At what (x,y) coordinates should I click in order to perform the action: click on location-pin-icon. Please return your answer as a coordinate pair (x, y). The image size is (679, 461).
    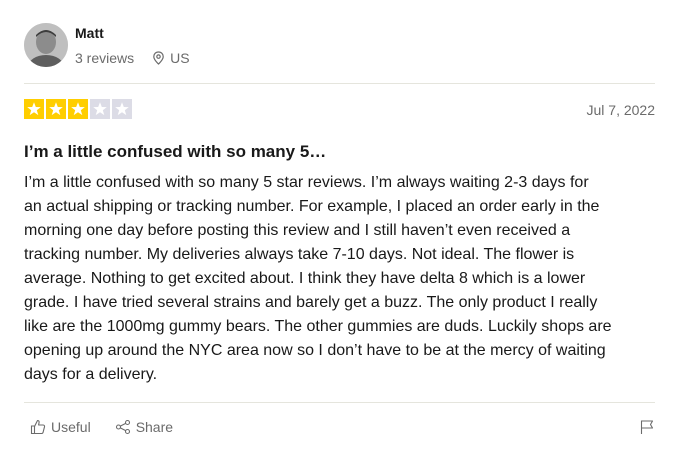
    Looking at the image, I should click on (158, 58).